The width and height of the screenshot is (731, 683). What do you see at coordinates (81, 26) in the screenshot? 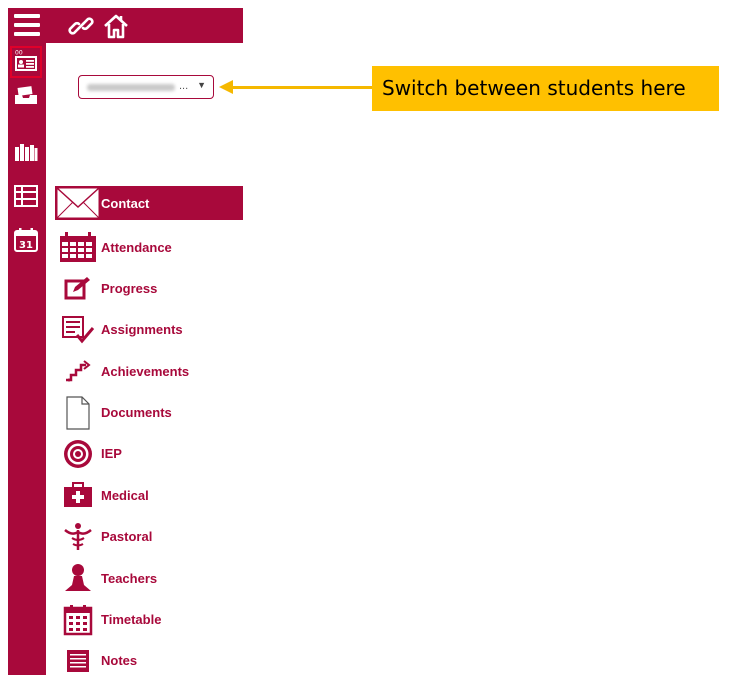
I see `link-icon` at bounding box center [81, 26].